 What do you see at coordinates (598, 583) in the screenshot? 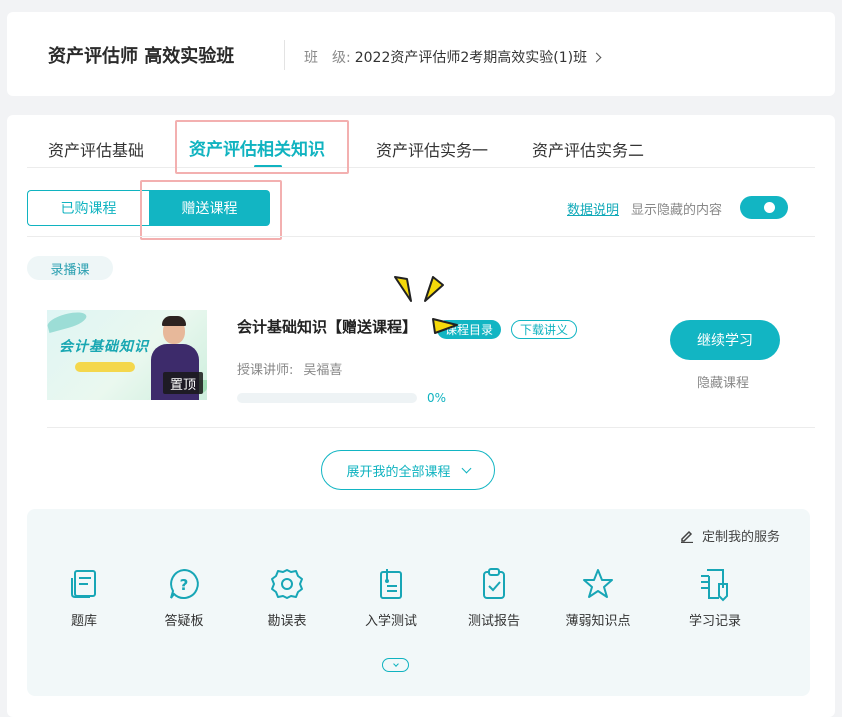
I see `star-icon` at bounding box center [598, 583].